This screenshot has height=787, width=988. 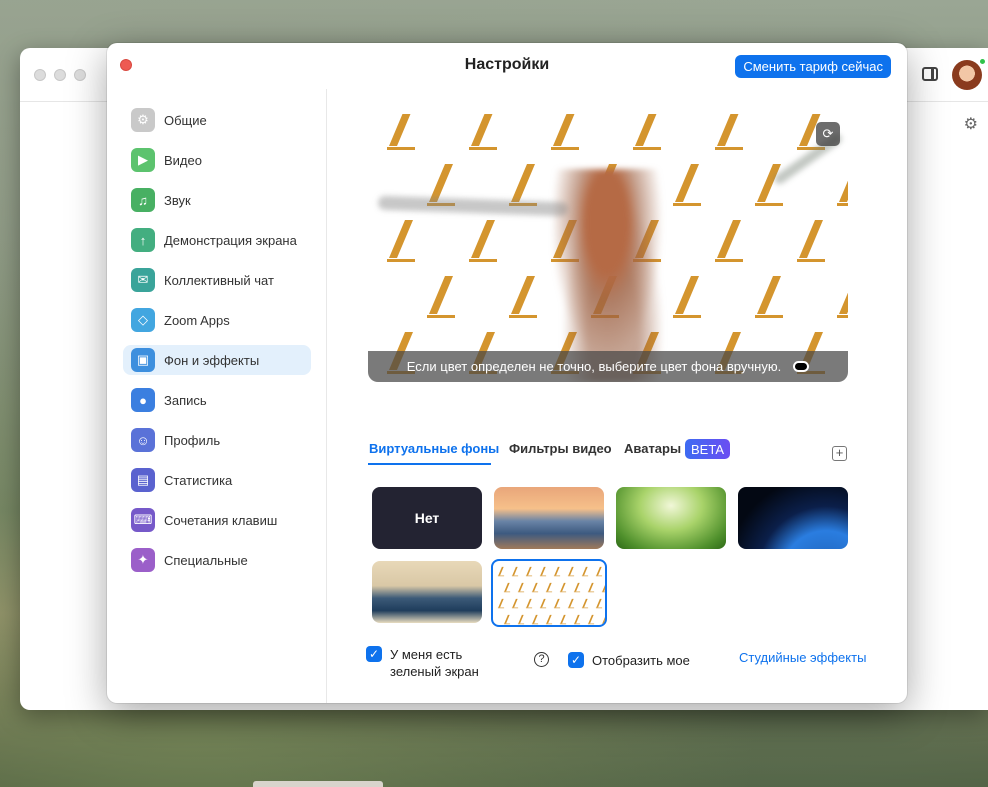 What do you see at coordinates (374, 654) in the screenshot?
I see `green-screen-checkbox: ✓` at bounding box center [374, 654].